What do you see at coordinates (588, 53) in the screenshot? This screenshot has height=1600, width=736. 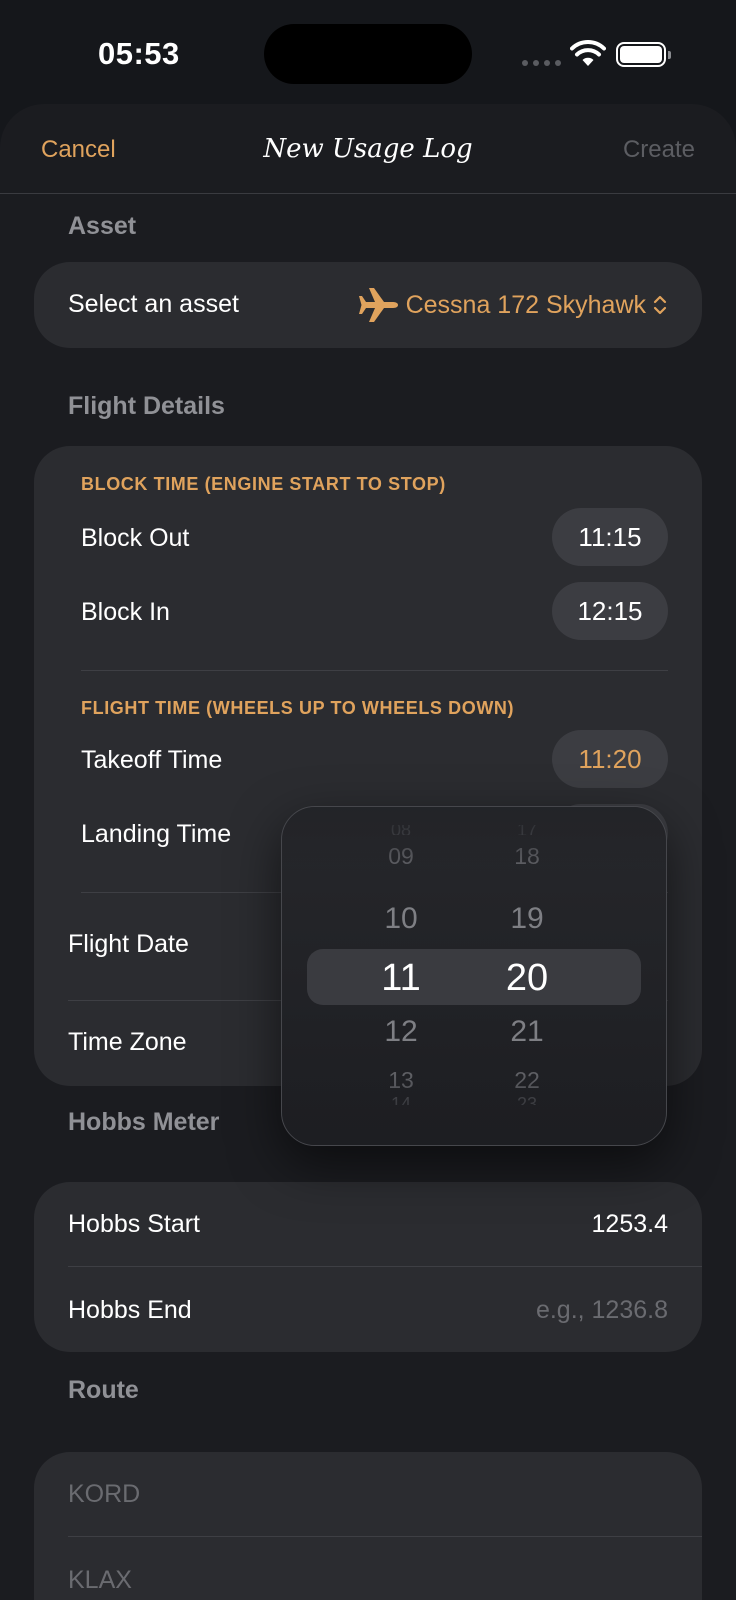 I see `wifi-icon` at bounding box center [588, 53].